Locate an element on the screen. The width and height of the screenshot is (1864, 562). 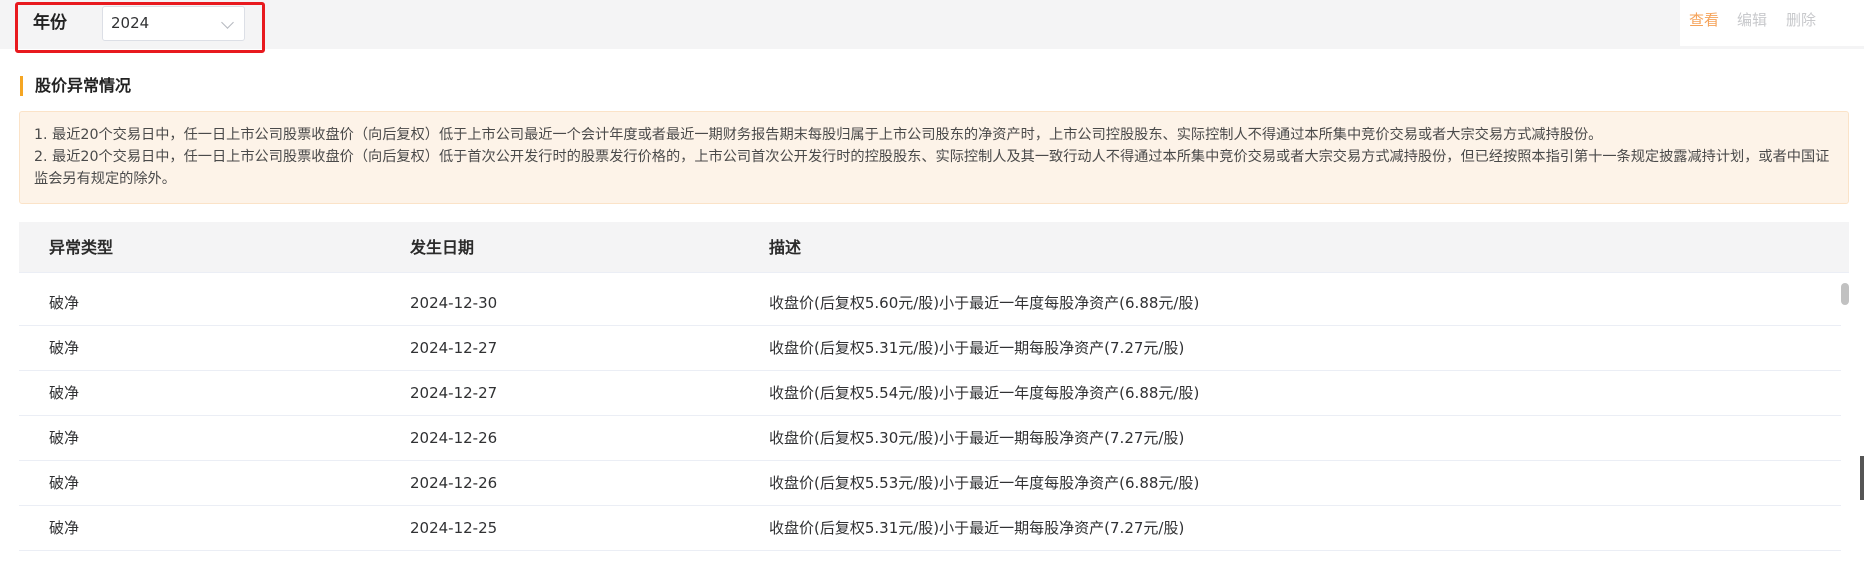
edit-button: 编辑 is located at coordinates (1752, 20).